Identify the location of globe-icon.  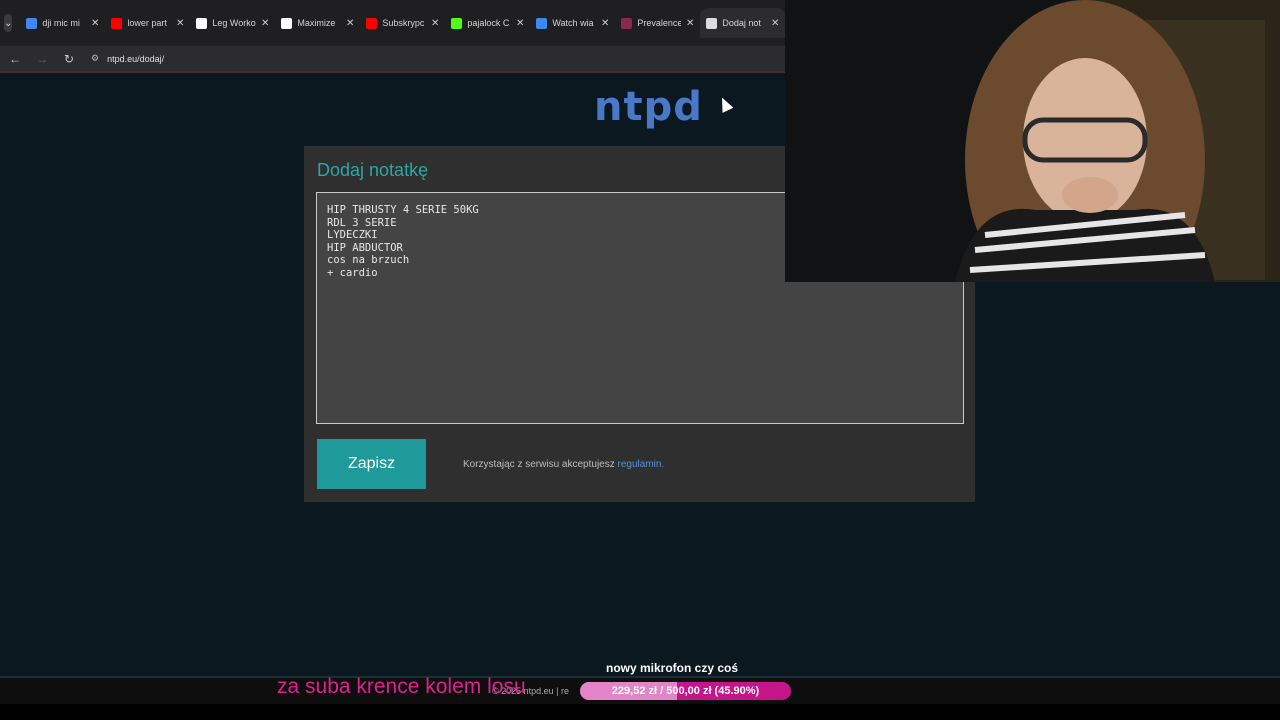
(542, 23).